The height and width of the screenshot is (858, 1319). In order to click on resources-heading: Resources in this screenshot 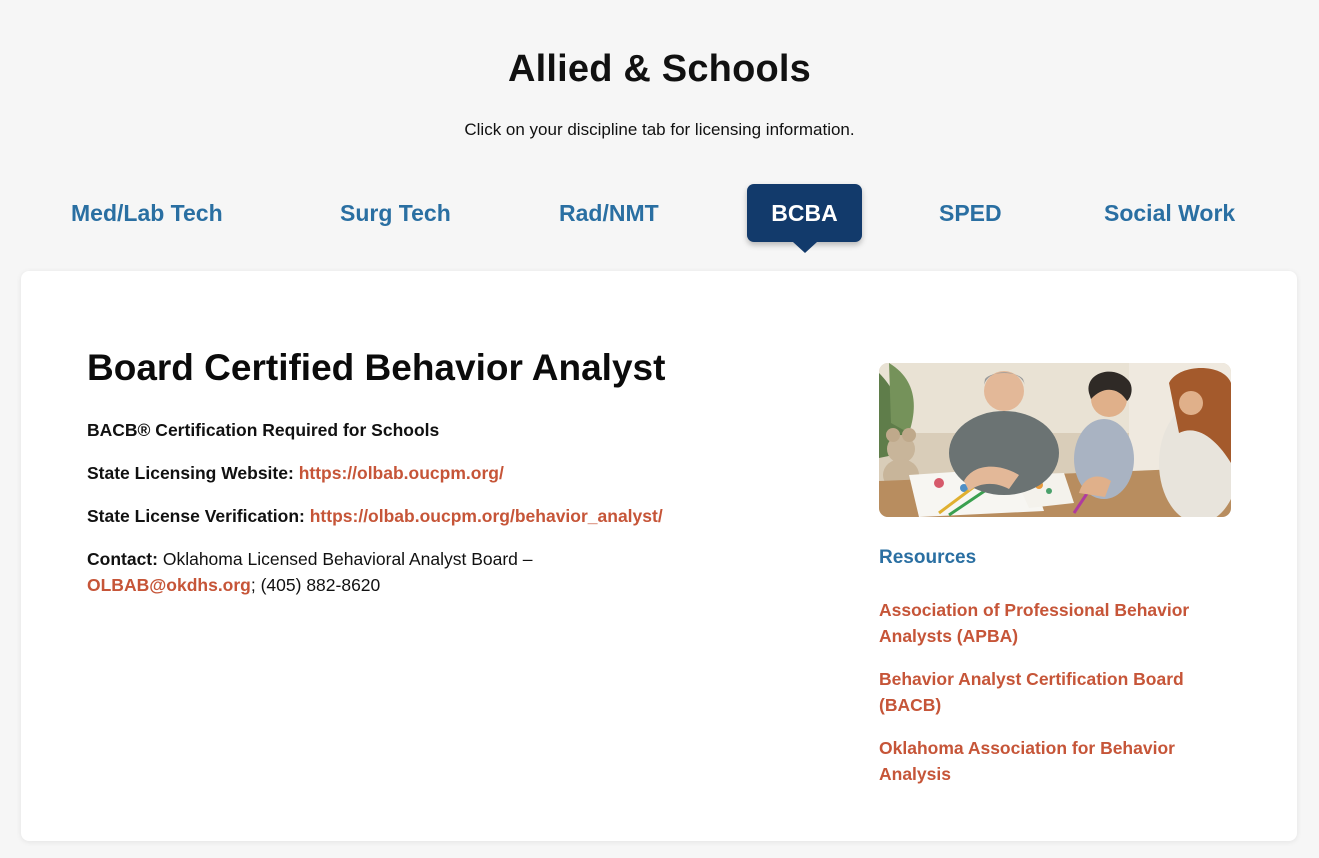, I will do `click(928, 557)`.